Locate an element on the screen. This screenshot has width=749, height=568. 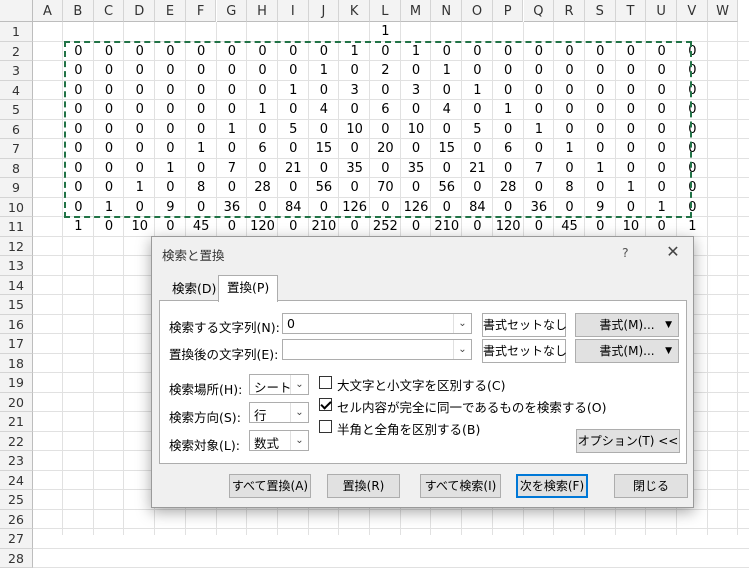
column-header-v: V is located at coordinates (692, 11).